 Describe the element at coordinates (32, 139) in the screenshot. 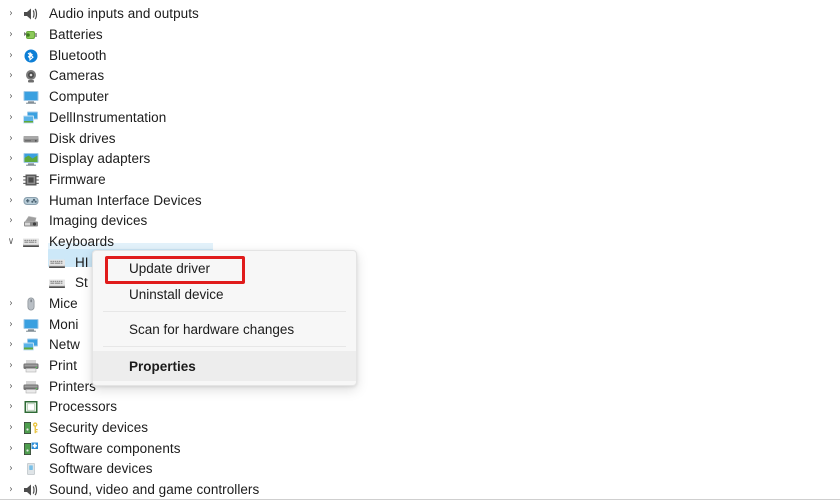

I see `disk-drive-icon` at that location.